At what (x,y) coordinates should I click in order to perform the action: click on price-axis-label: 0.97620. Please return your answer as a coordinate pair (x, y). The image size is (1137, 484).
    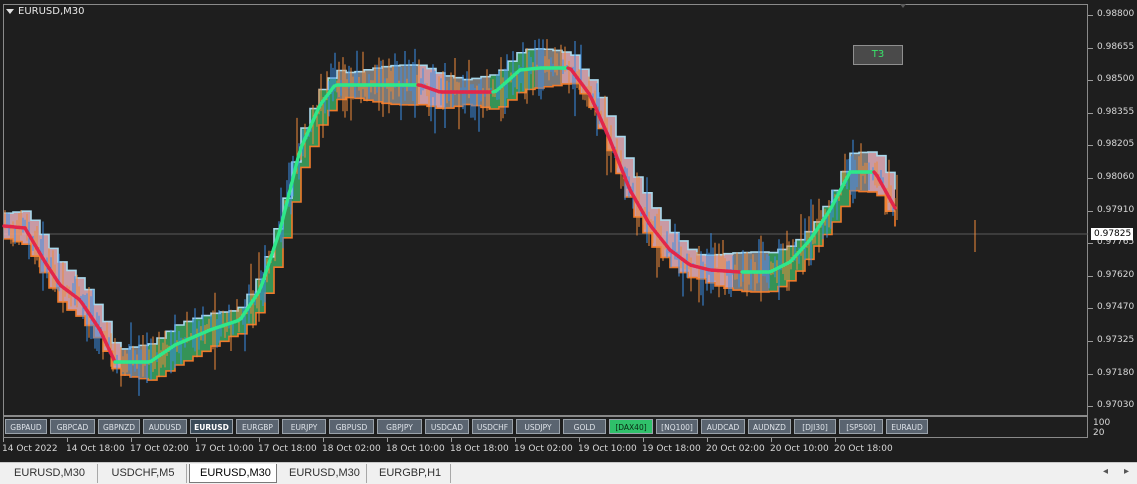
    Looking at the image, I should click on (1116, 274).